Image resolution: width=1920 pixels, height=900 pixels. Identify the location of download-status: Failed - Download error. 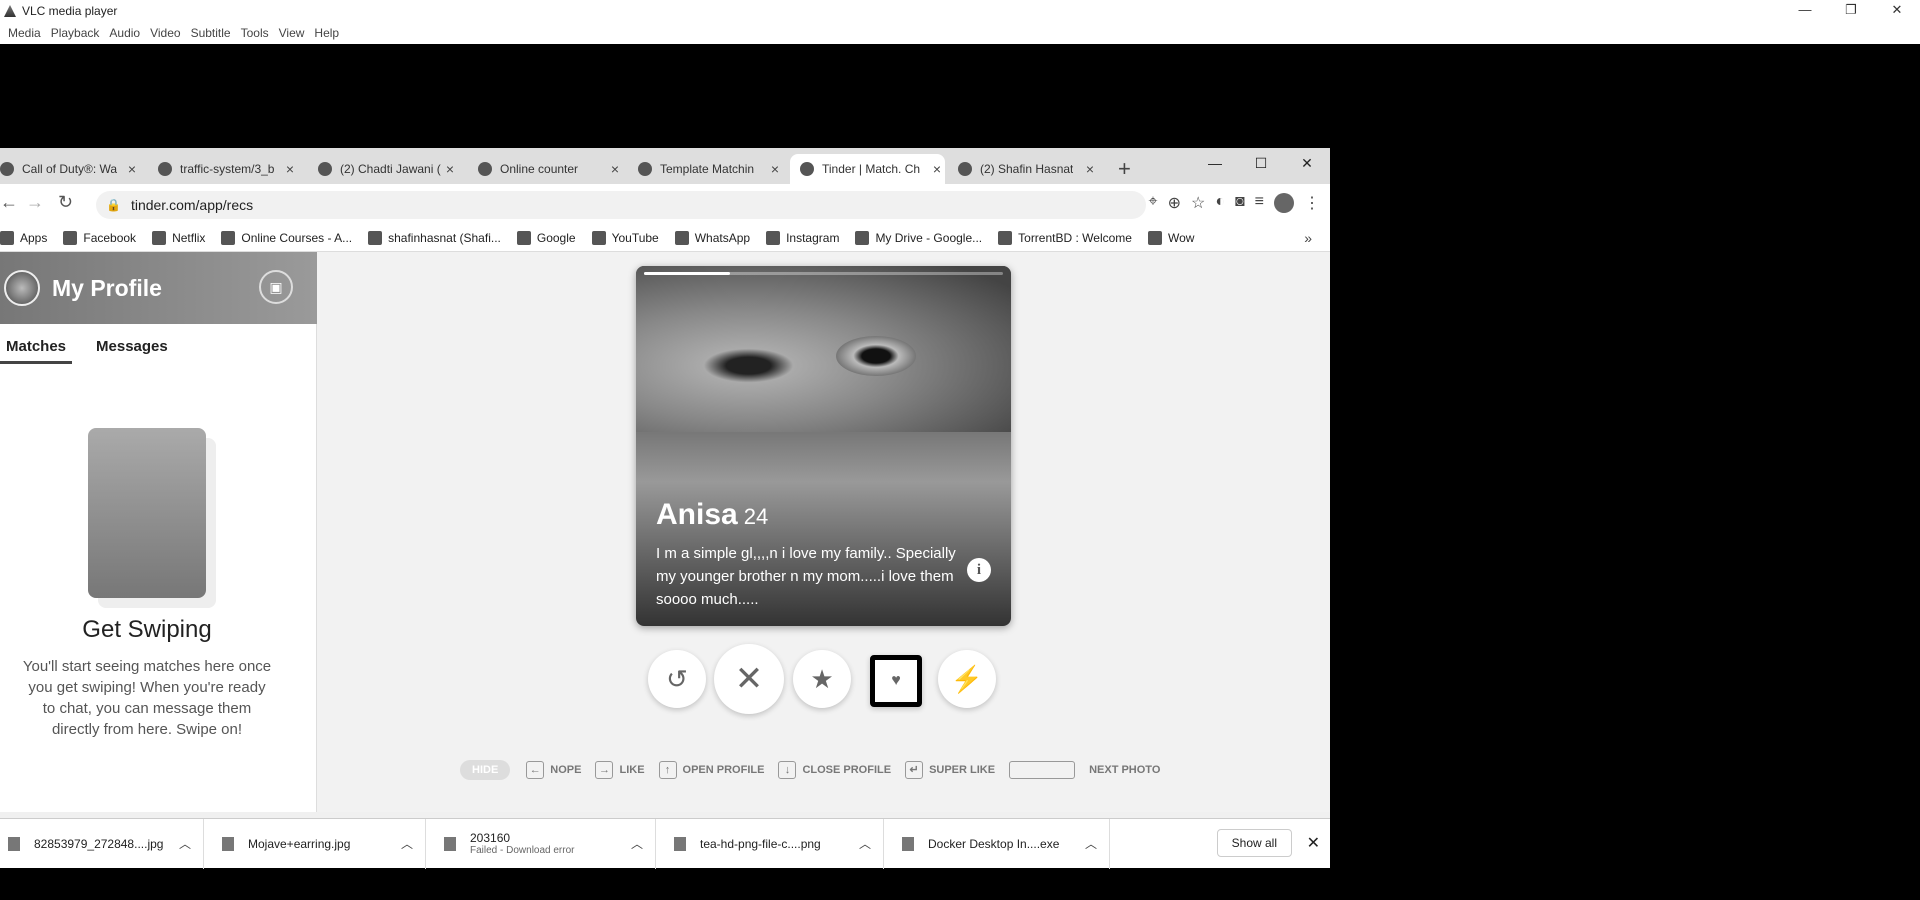
(522, 850).